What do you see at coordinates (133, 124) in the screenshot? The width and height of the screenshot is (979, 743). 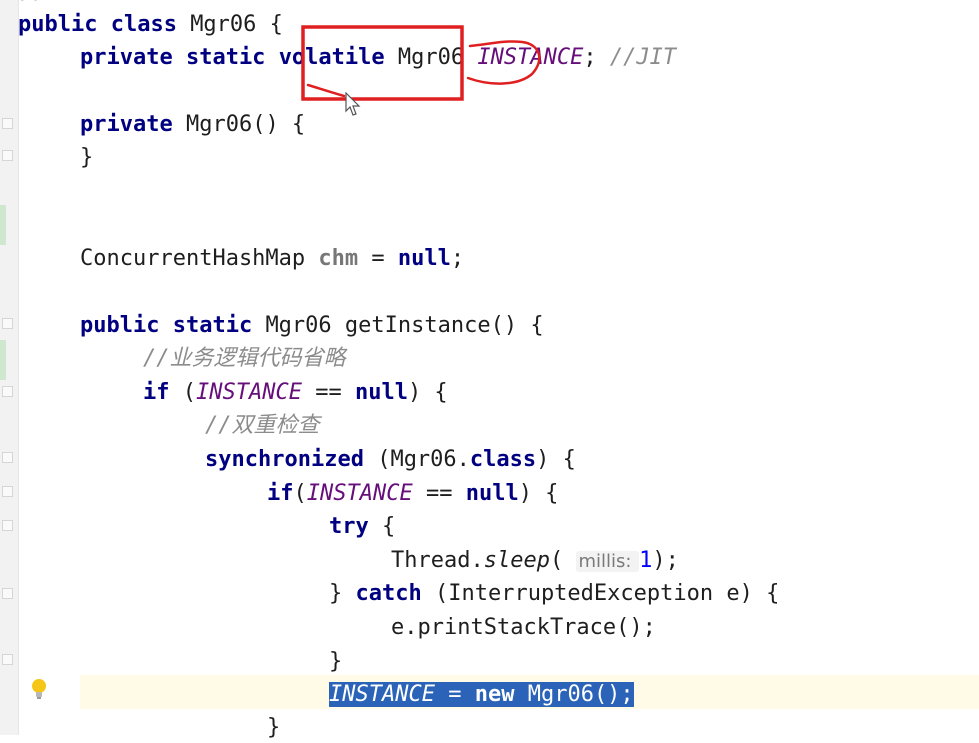 I see `token: private` at bounding box center [133, 124].